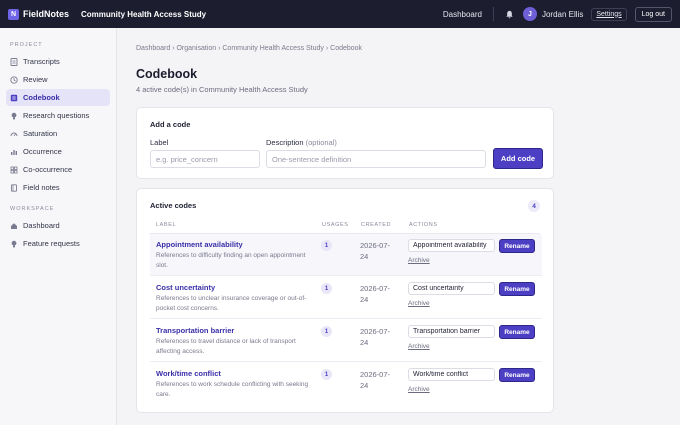  I want to click on sidebar-item-label: Dashboard, so click(41, 225).